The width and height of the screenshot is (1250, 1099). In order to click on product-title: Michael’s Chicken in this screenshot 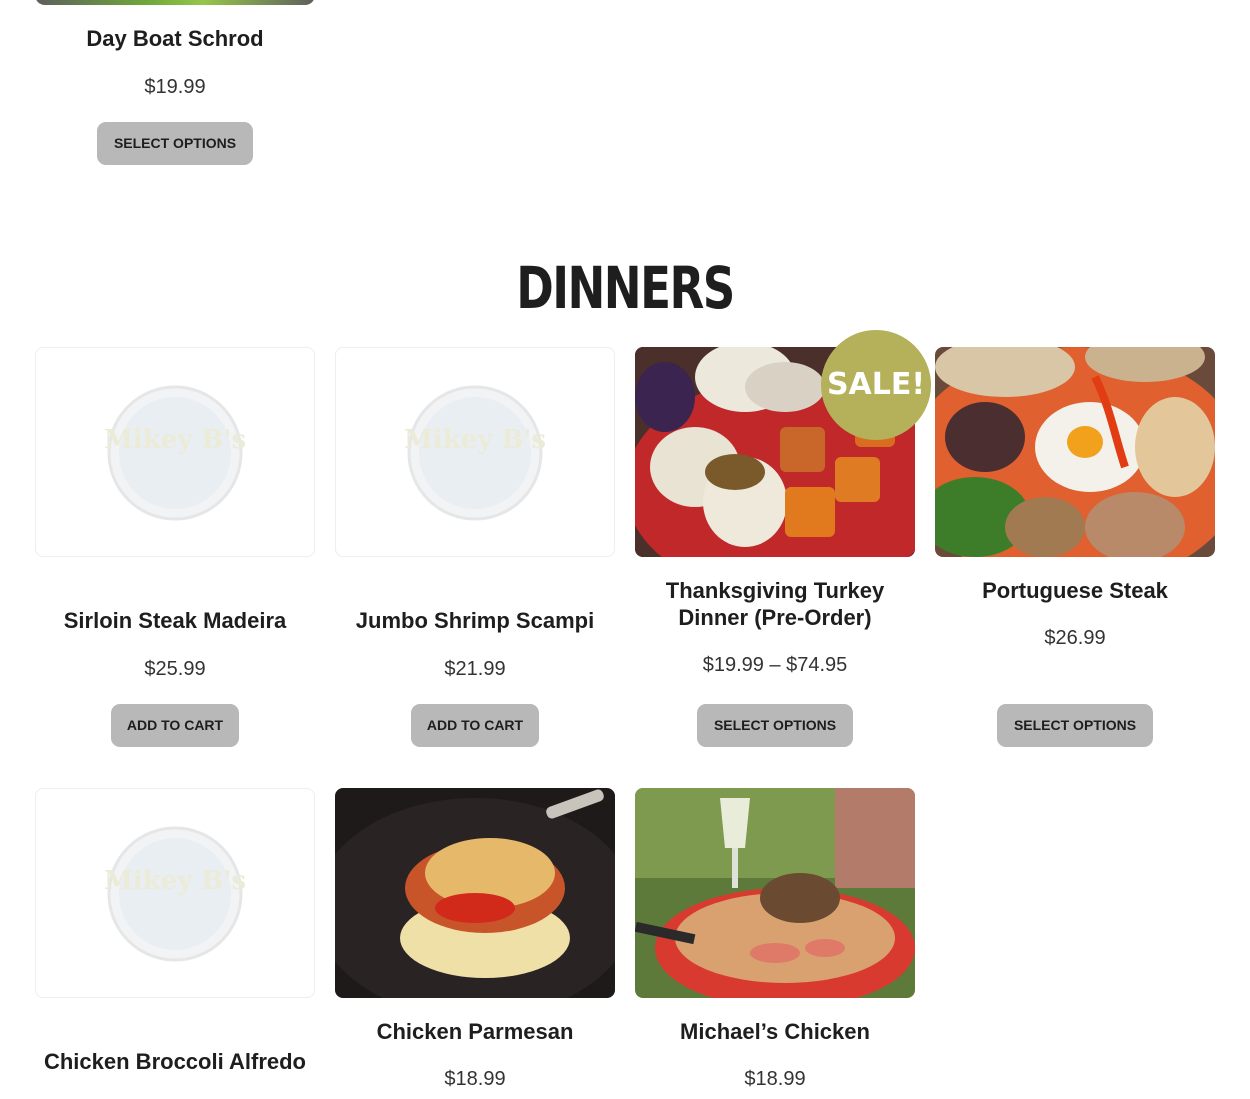, I will do `click(775, 1031)`.